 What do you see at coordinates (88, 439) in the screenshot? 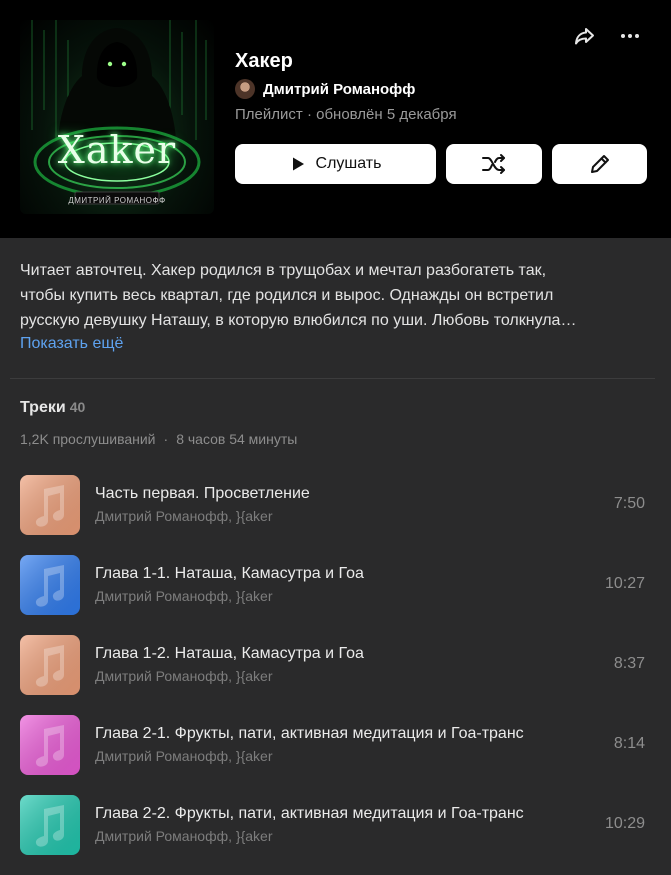
I see `plays-count: 1,2K прослушиваний` at bounding box center [88, 439].